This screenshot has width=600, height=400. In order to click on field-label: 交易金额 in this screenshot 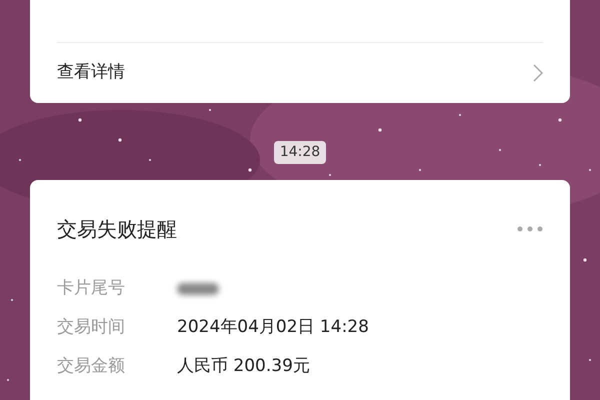, I will do `click(91, 366)`.